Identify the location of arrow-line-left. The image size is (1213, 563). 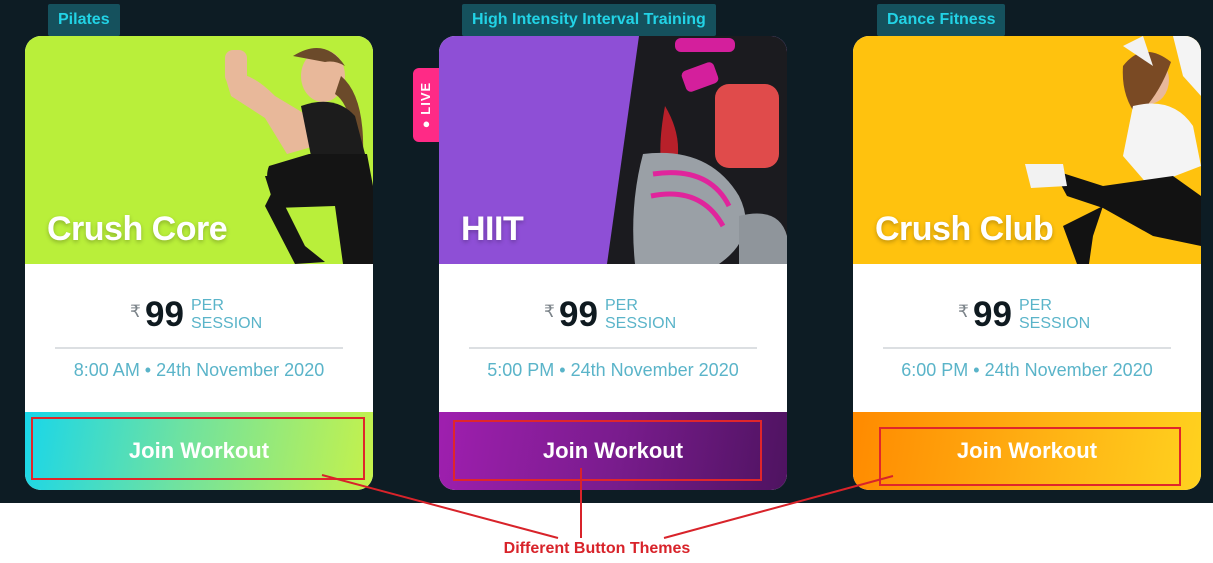
(440, 506).